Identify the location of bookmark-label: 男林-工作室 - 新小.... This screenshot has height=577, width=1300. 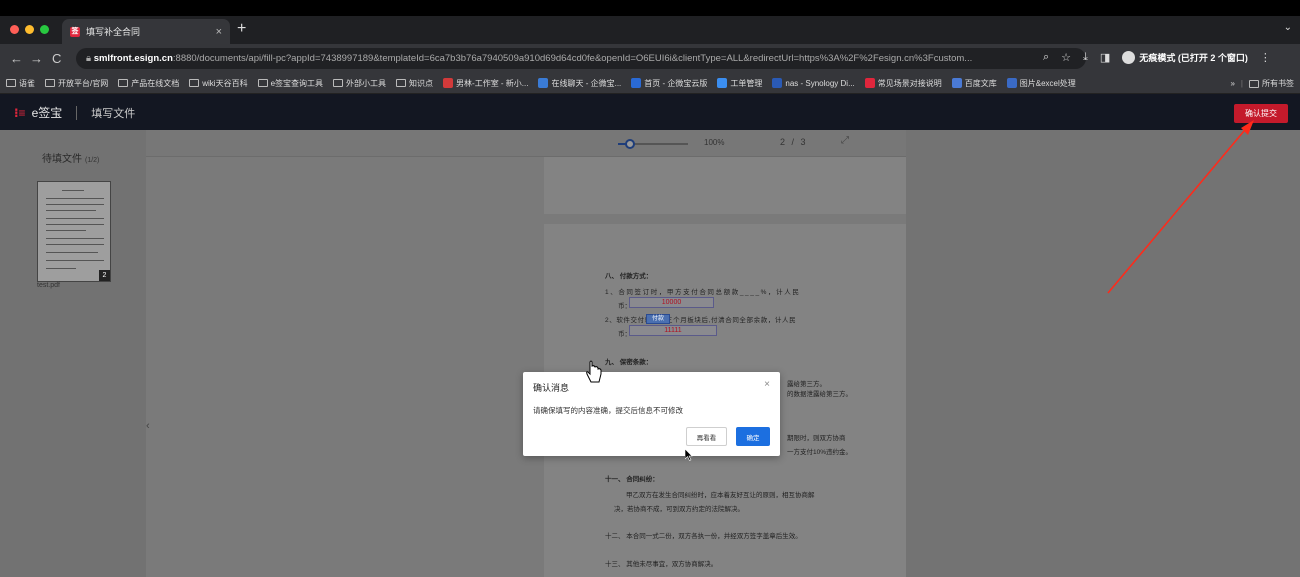
(492, 83).